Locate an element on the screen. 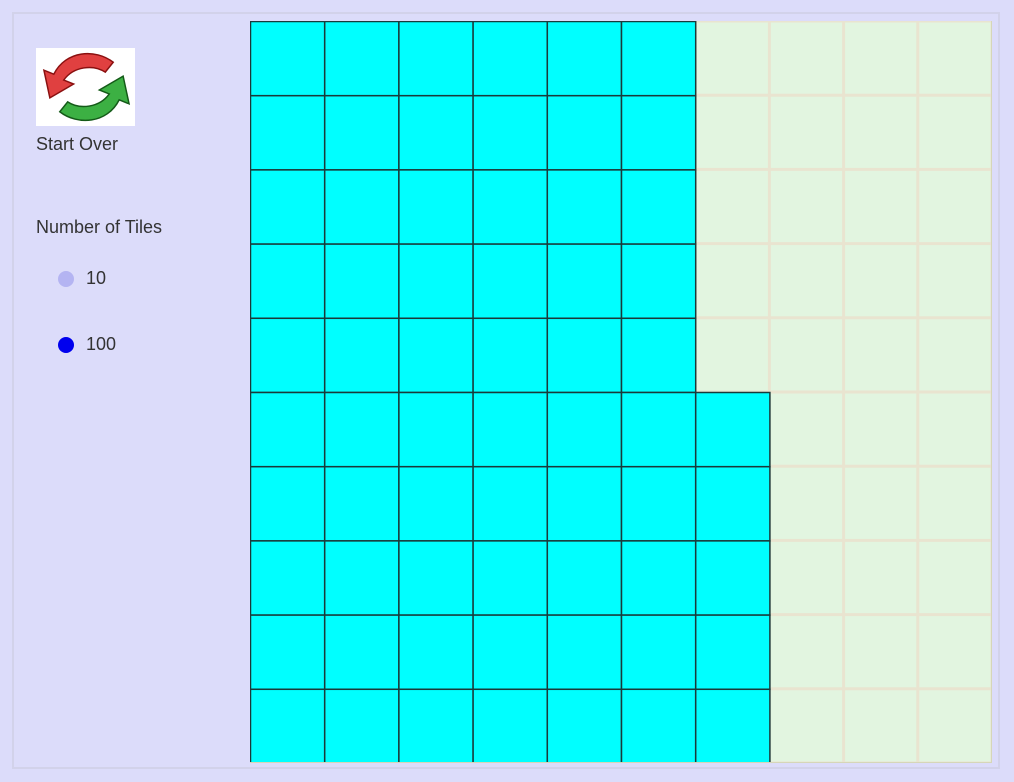 The image size is (1014, 782). tiles-10-option: 10 is located at coordinates (82, 278).